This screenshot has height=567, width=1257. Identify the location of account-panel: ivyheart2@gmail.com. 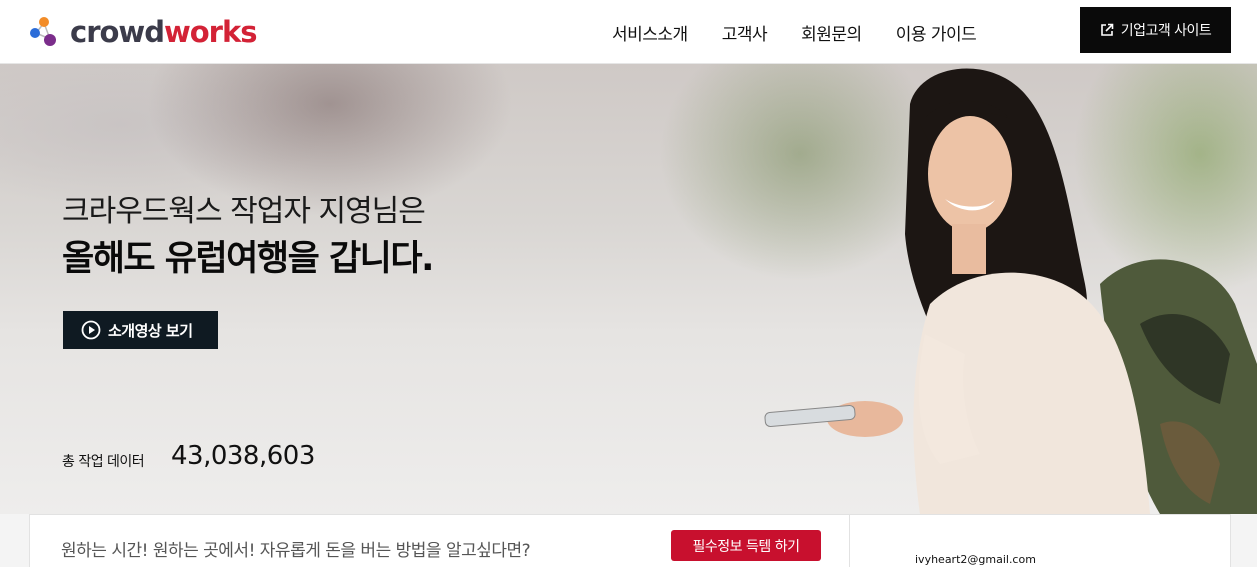
(1040, 540).